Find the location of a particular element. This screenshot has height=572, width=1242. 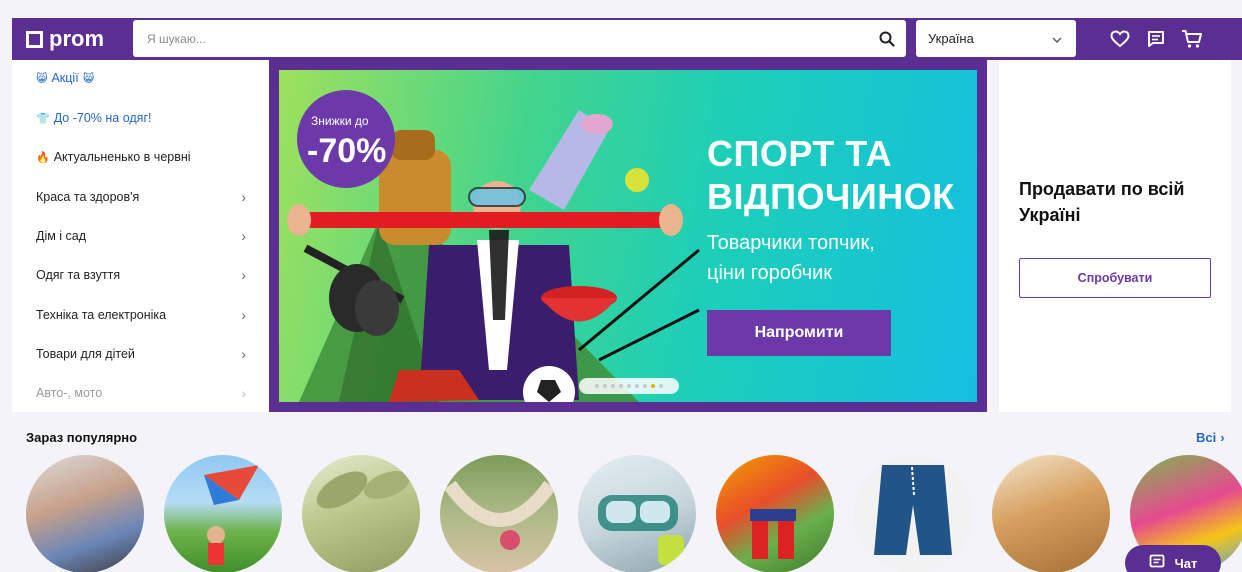

chevron-down-icon is located at coordinates (1057, 38).